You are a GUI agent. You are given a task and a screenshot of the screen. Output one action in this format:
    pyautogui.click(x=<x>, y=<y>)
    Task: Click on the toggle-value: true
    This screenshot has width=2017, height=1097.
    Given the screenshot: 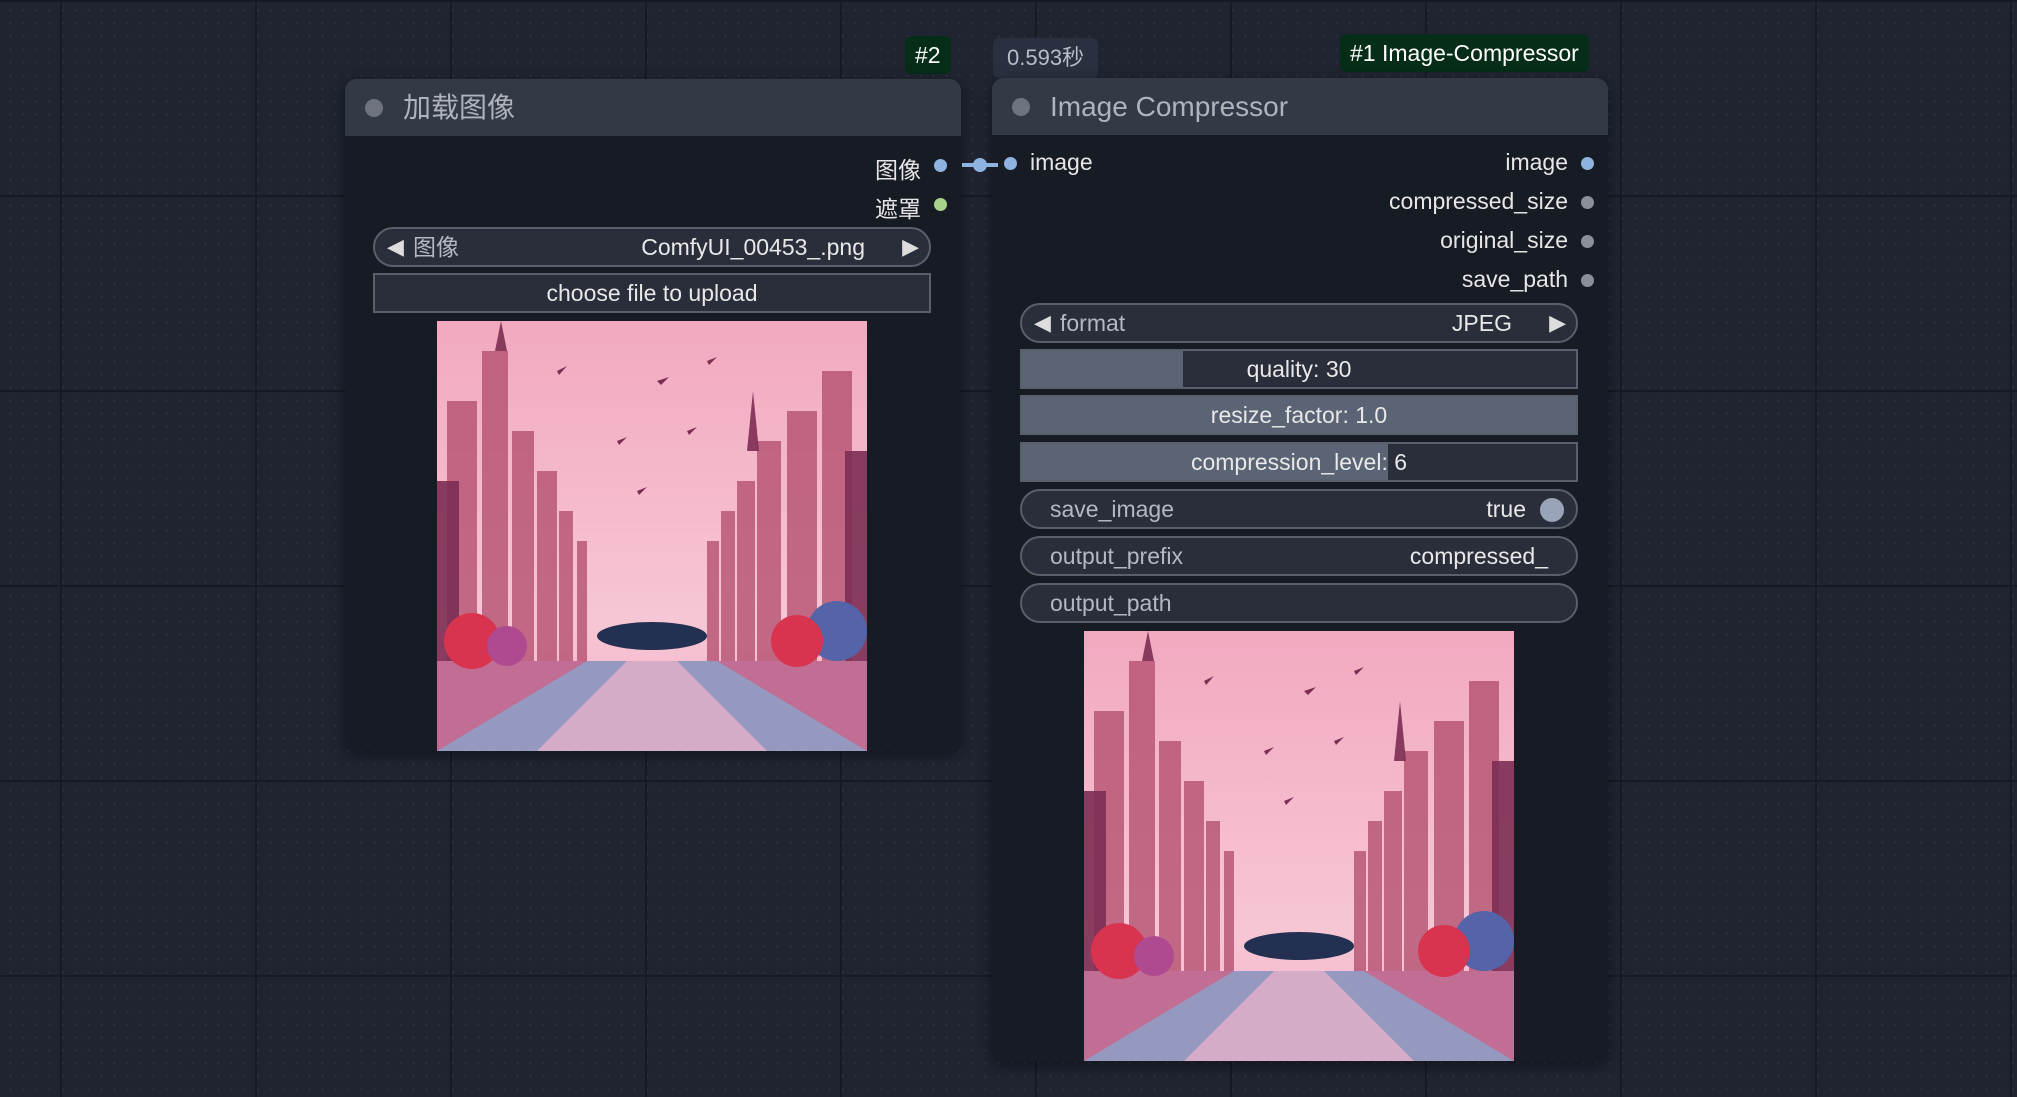 What is the action you would take?
    pyautogui.click(x=1506, y=509)
    